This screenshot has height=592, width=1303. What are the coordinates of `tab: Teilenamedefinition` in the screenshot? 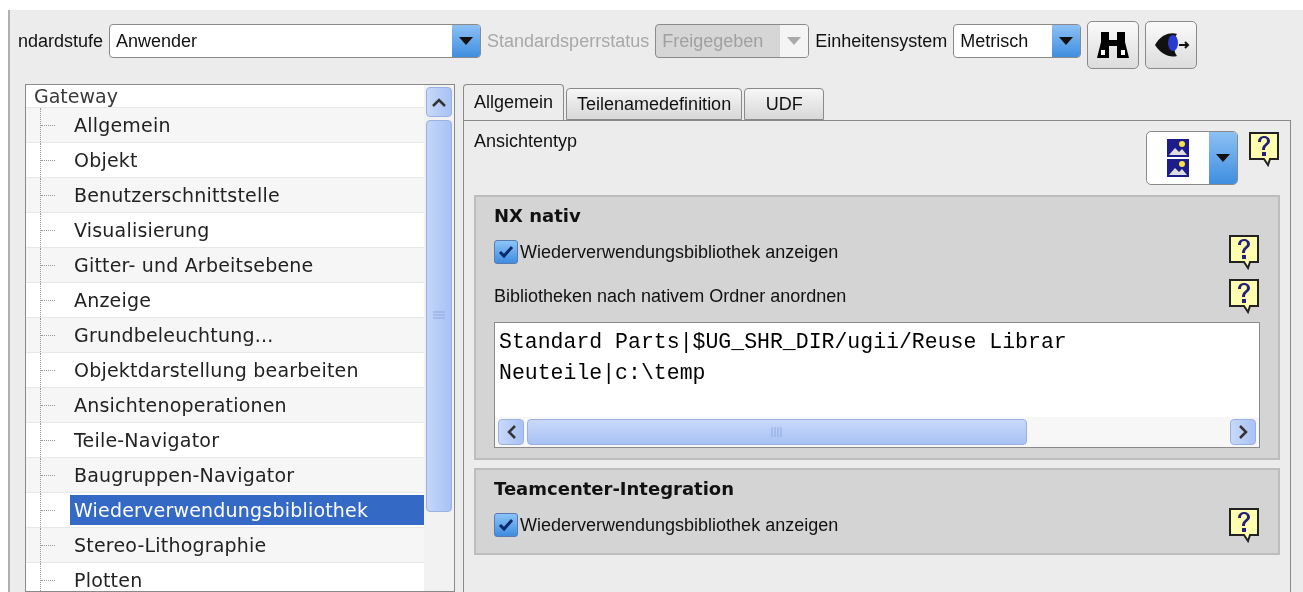 It's located at (654, 104).